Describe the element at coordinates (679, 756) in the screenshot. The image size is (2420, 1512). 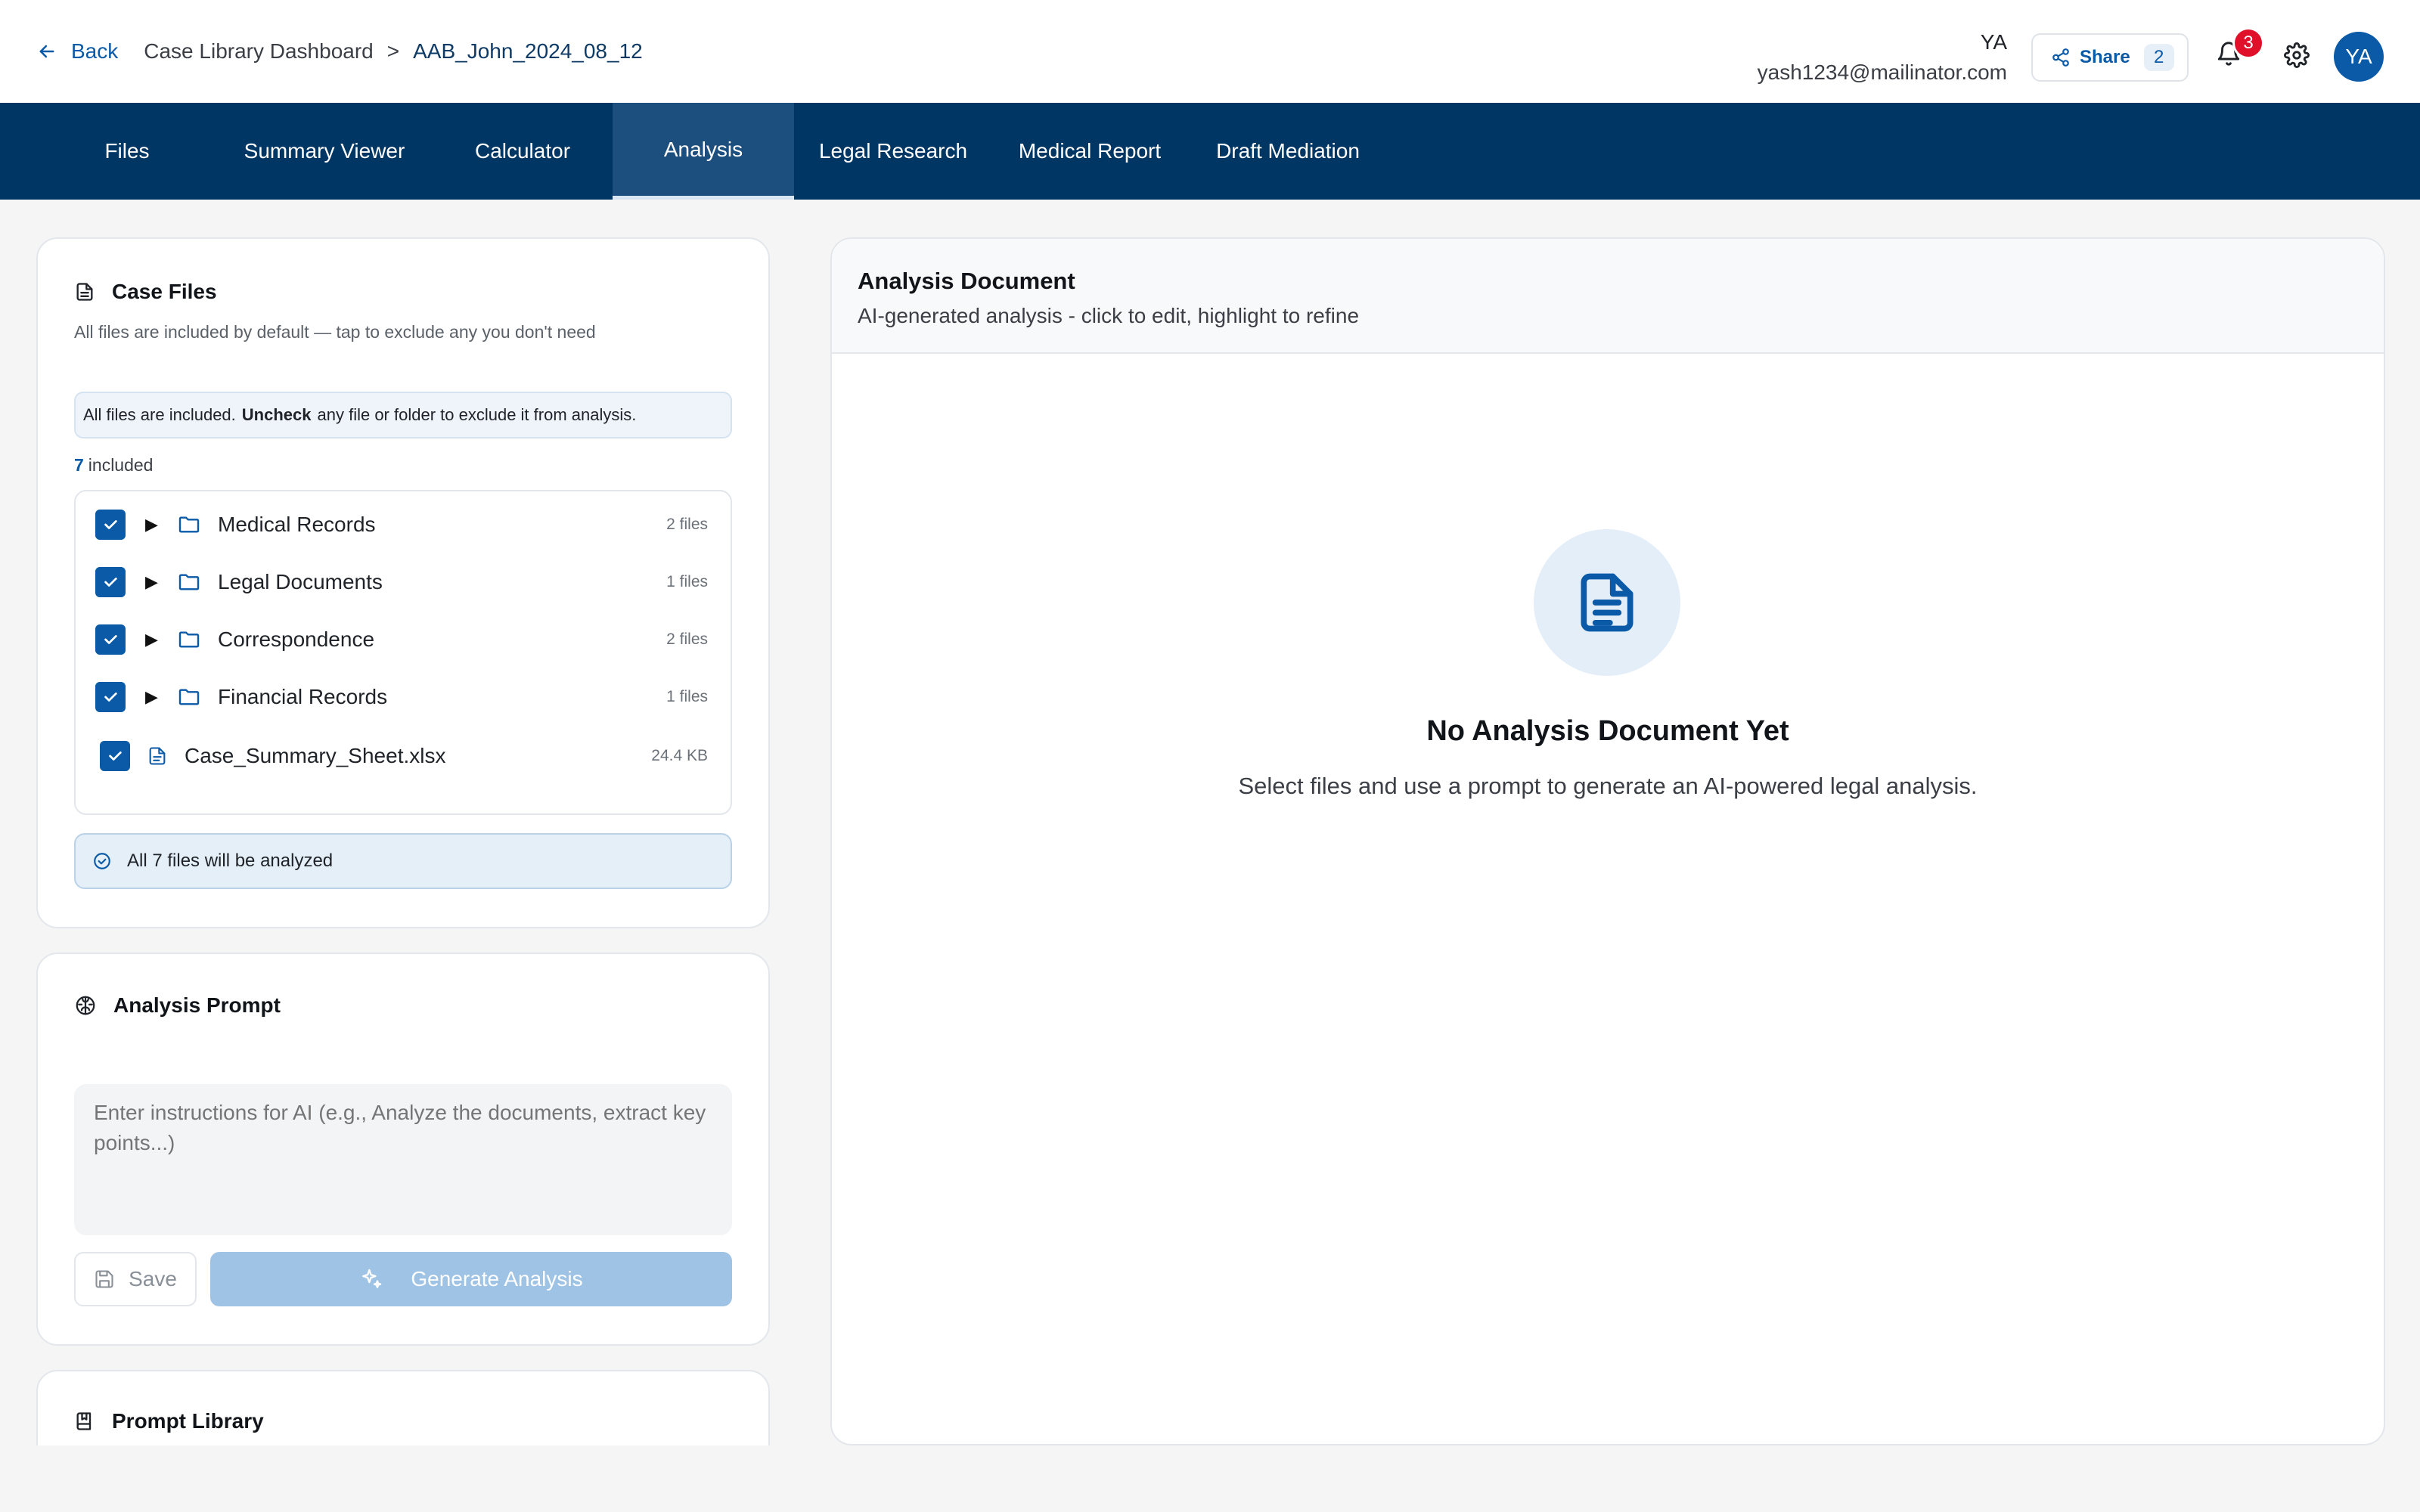
I see `row-meta: 24.4 KB` at that location.